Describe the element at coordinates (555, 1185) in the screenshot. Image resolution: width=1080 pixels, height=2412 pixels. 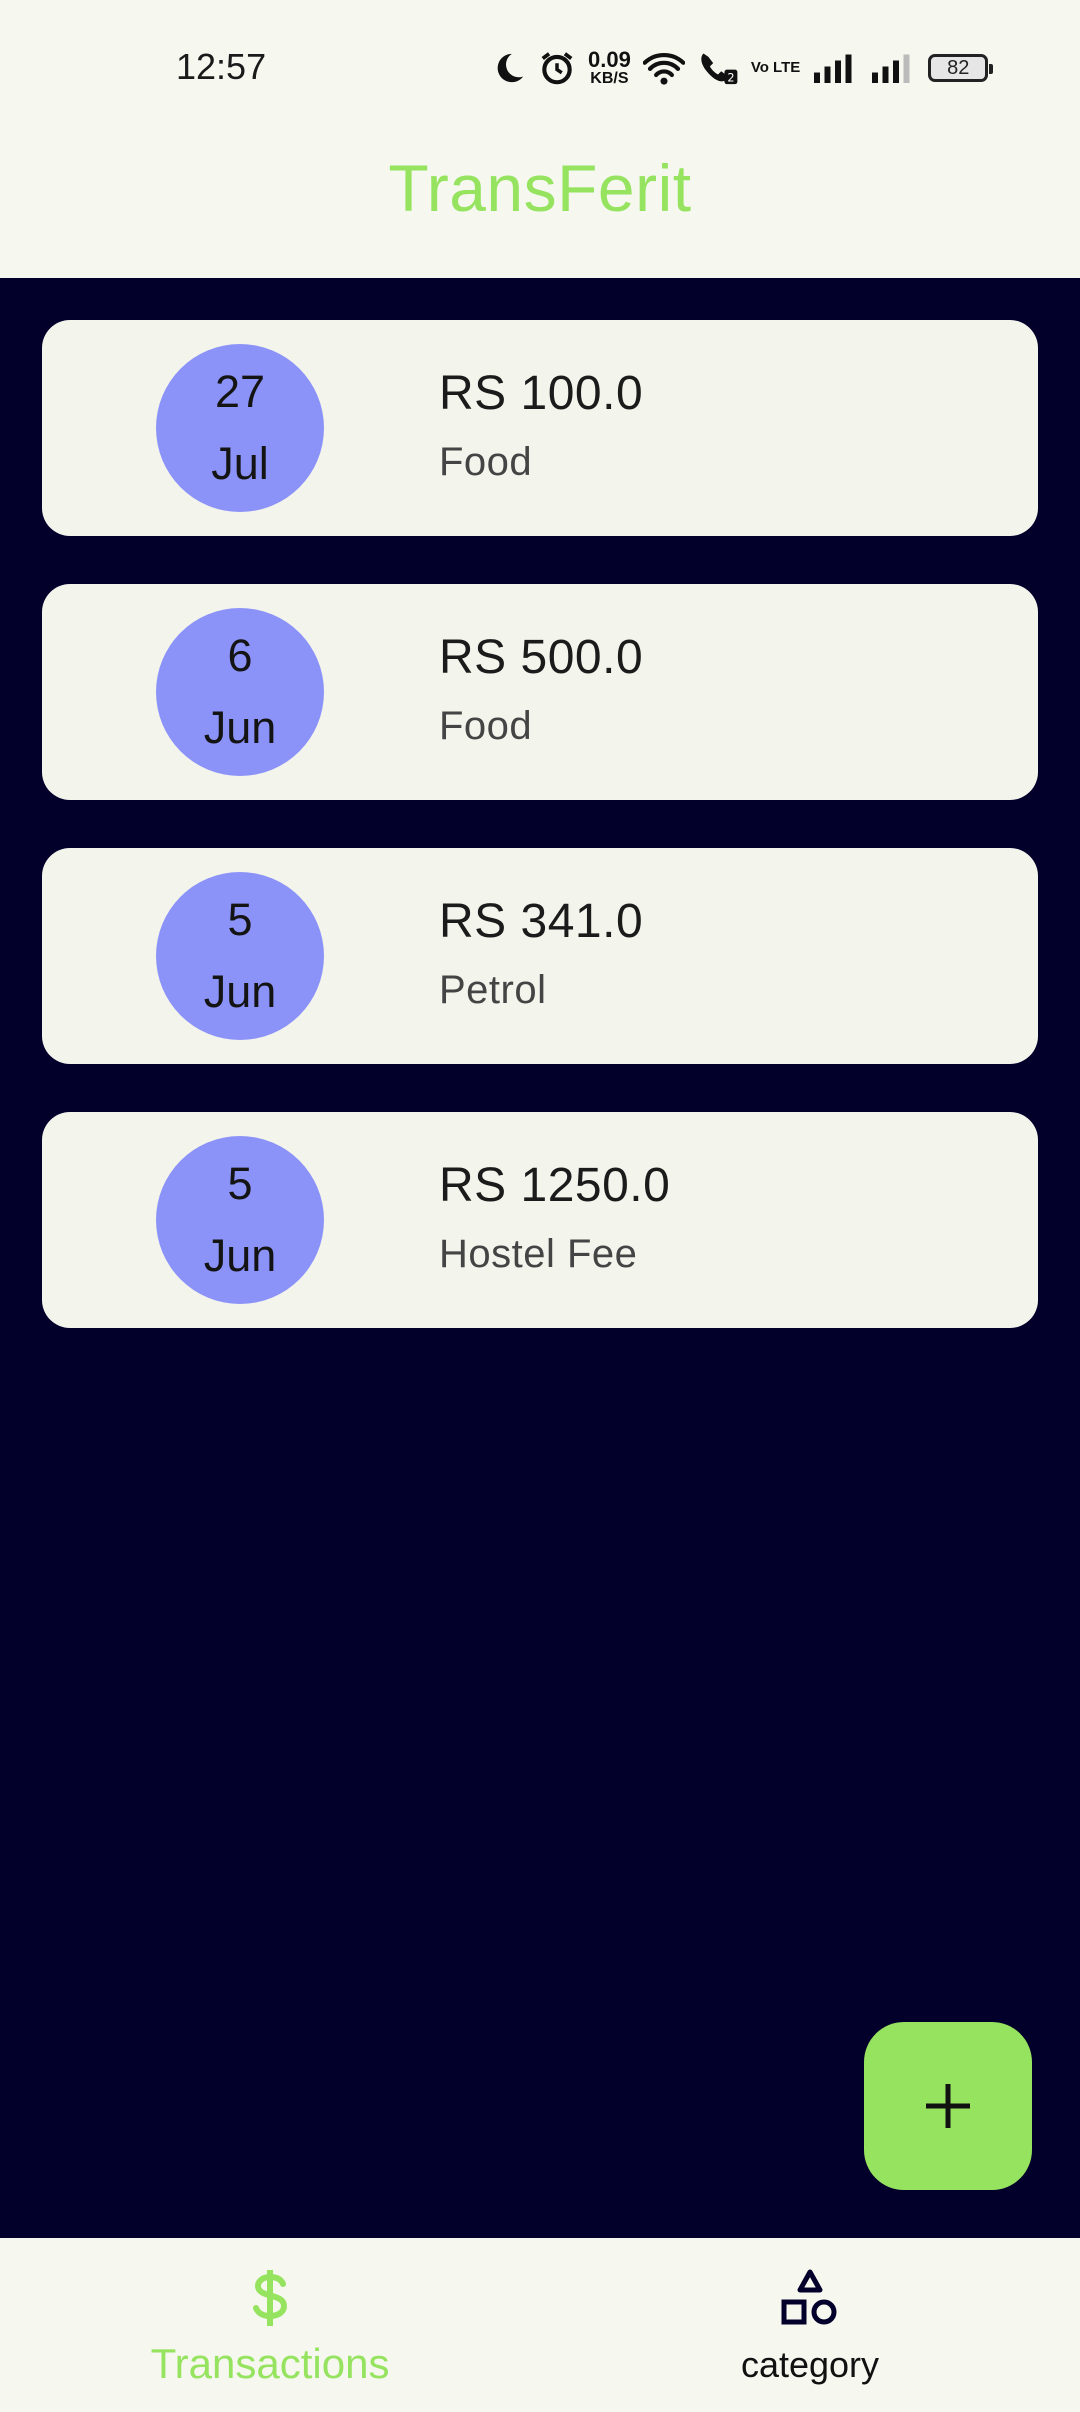
I see `transaction-amount: RS 1250.0` at that location.